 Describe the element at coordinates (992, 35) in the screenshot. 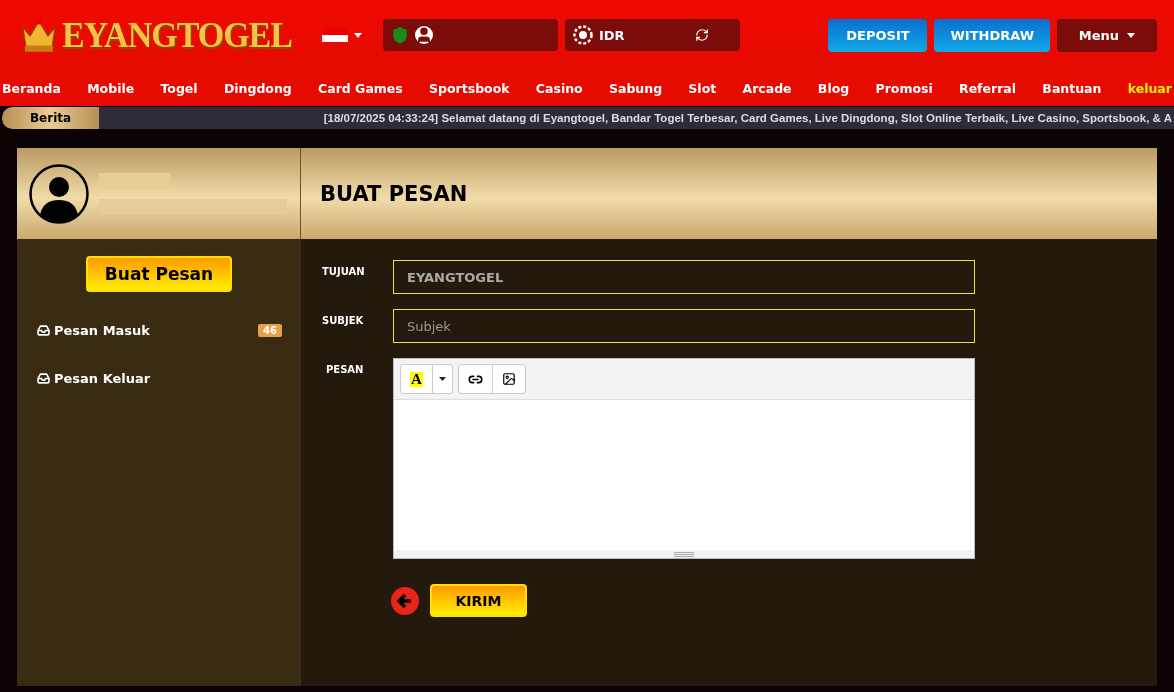

I see `header-button: WITHDRAW` at that location.